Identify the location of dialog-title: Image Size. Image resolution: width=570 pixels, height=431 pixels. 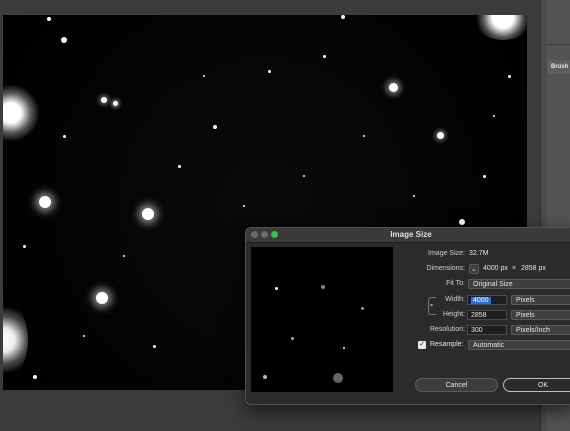
(411, 234).